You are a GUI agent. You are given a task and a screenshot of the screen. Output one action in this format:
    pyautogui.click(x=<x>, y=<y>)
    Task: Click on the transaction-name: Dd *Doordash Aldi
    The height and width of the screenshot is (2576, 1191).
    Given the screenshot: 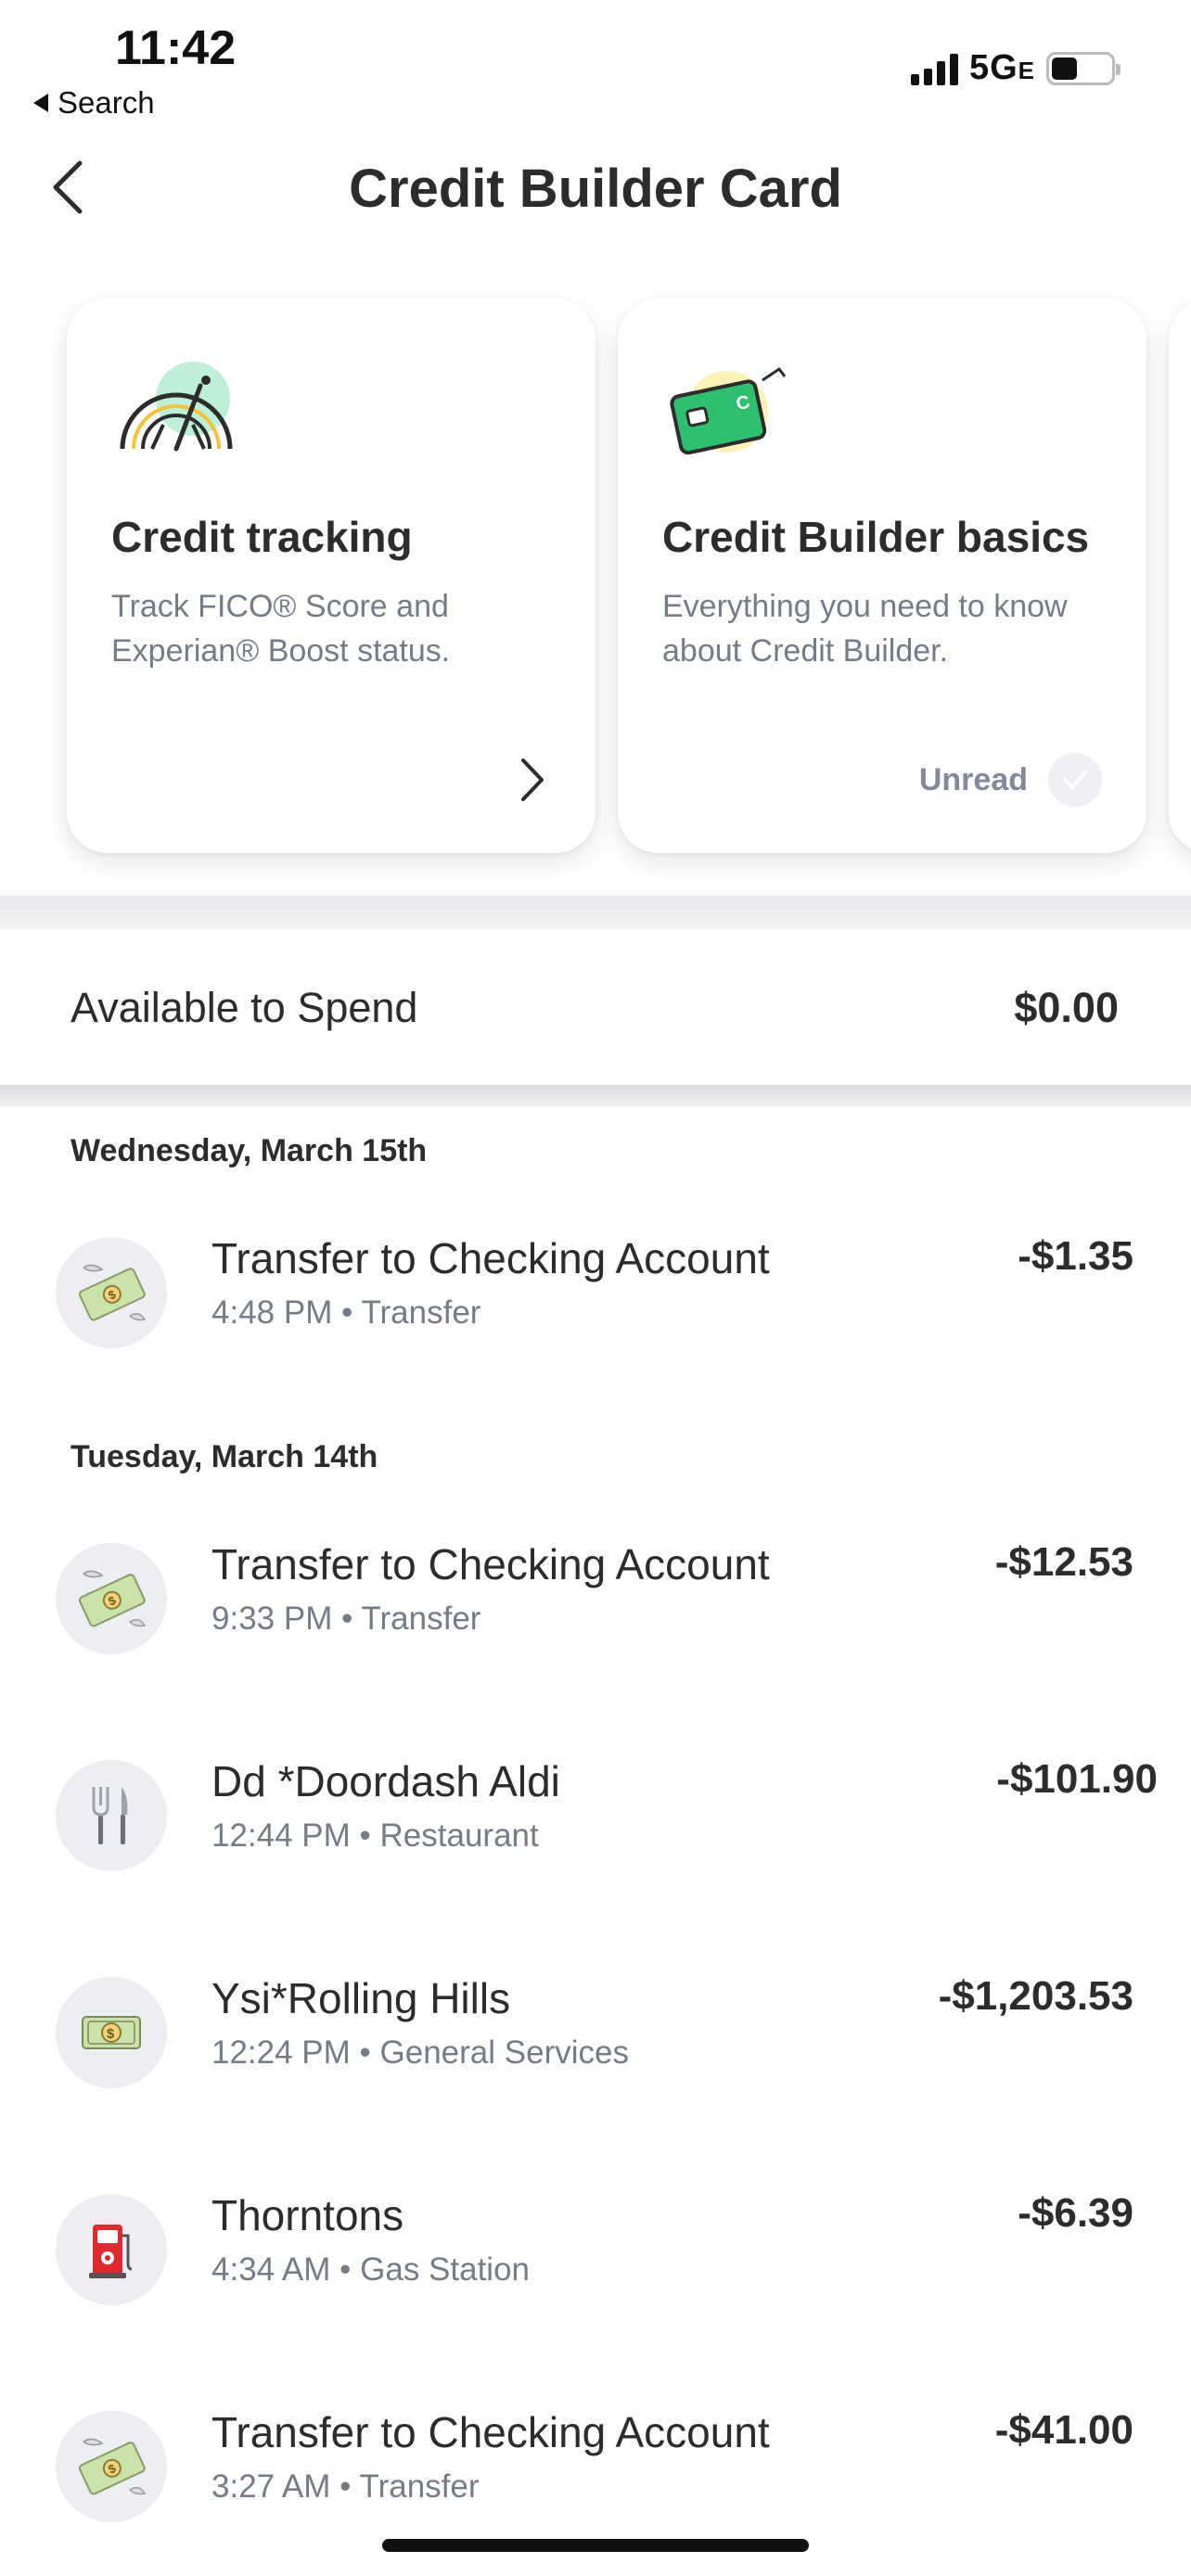 What is the action you would take?
    pyautogui.click(x=386, y=1781)
    